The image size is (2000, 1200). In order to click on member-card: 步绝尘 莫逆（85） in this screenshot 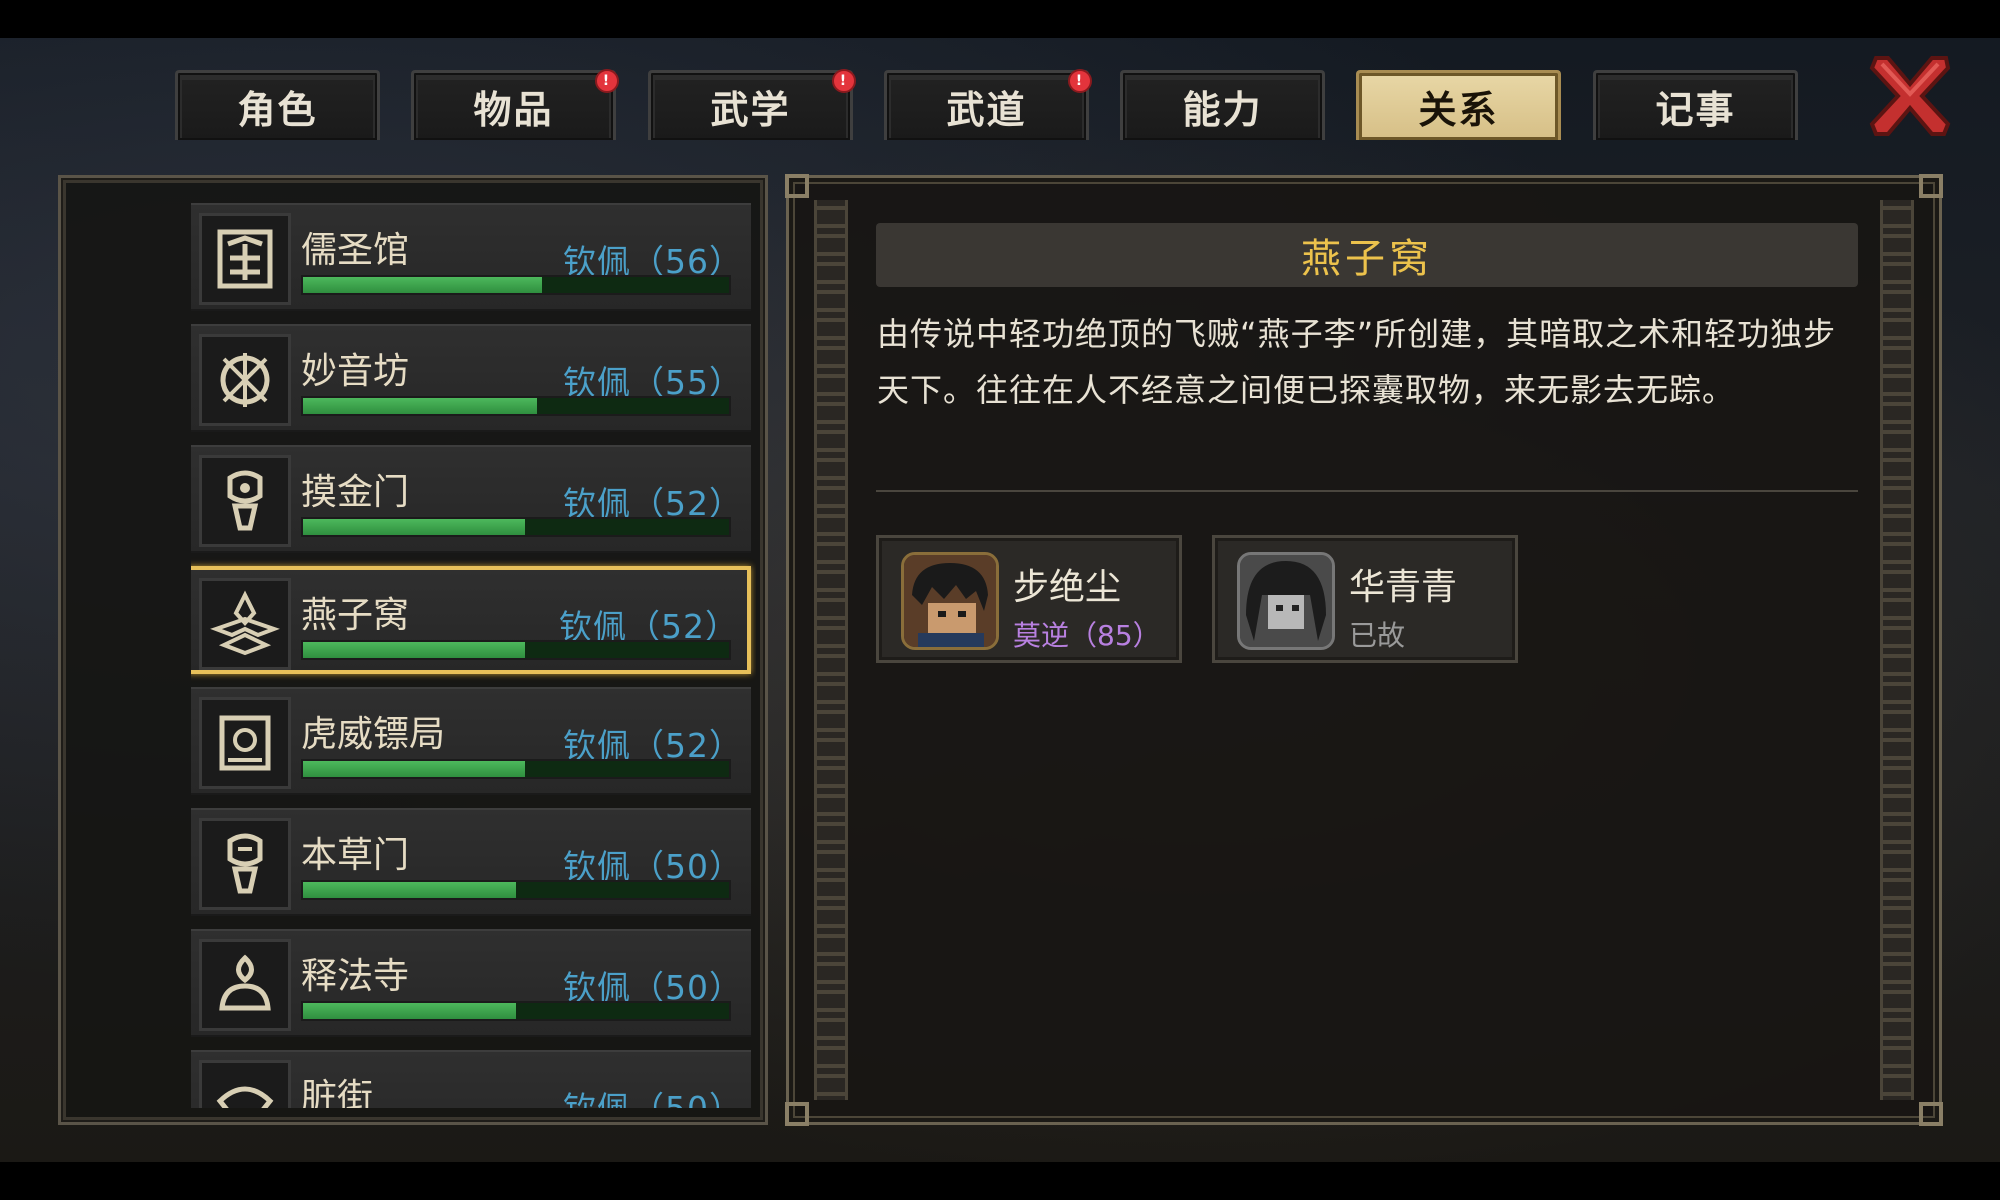, I will do `click(1029, 599)`.